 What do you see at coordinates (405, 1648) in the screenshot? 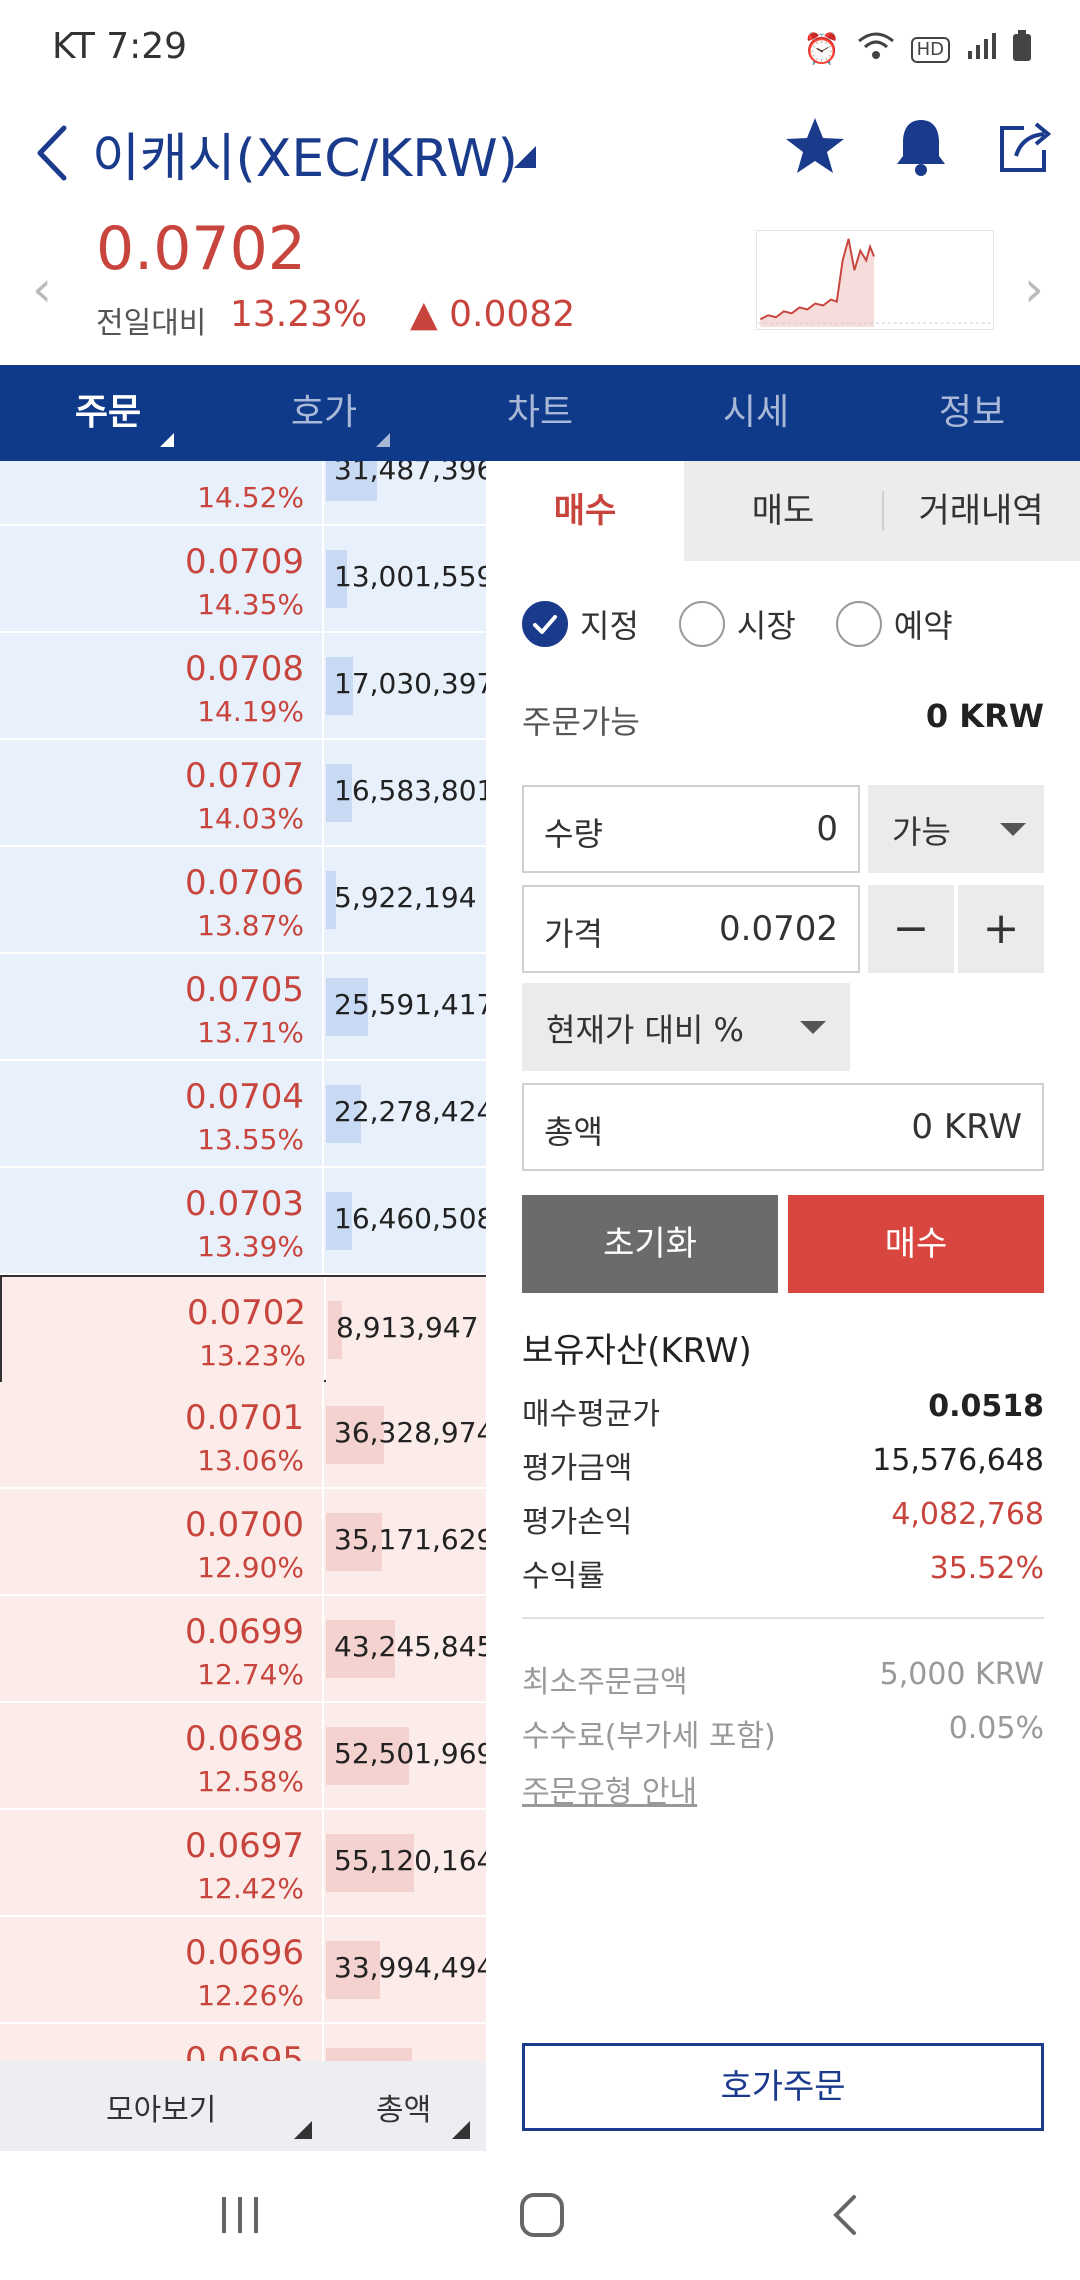
I see `orderbook-qty-cell: 43,245,845` at bounding box center [405, 1648].